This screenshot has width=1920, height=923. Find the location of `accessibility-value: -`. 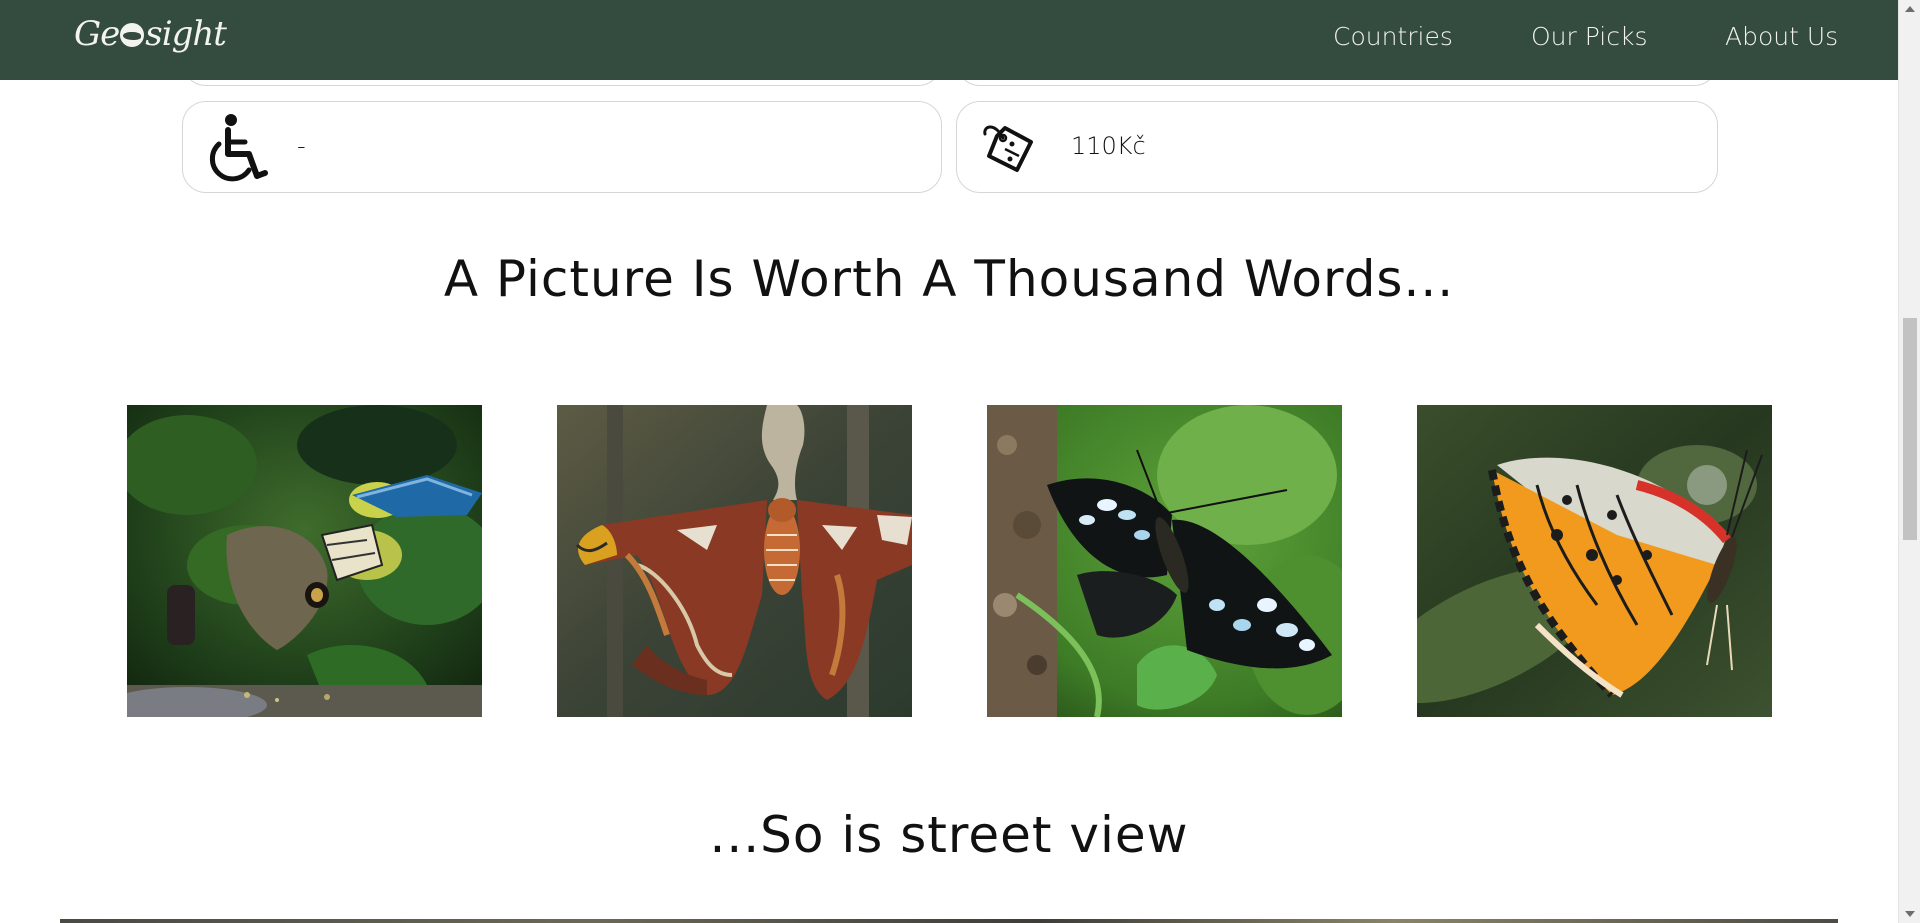

accessibility-value: - is located at coordinates (301, 146).